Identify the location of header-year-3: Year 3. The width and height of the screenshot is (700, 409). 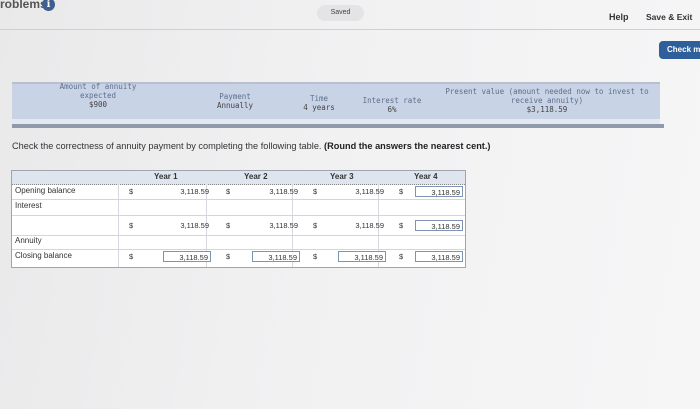
(342, 176).